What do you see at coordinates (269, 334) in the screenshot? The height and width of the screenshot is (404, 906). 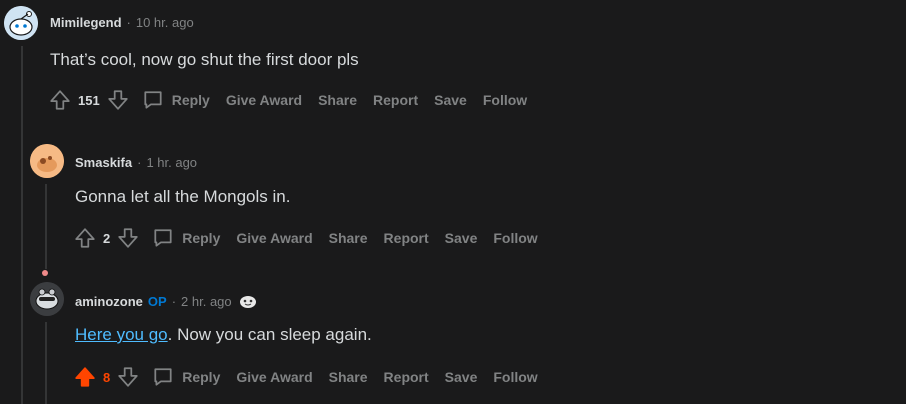 I see `comment-text: . Now you can sleep again.` at bounding box center [269, 334].